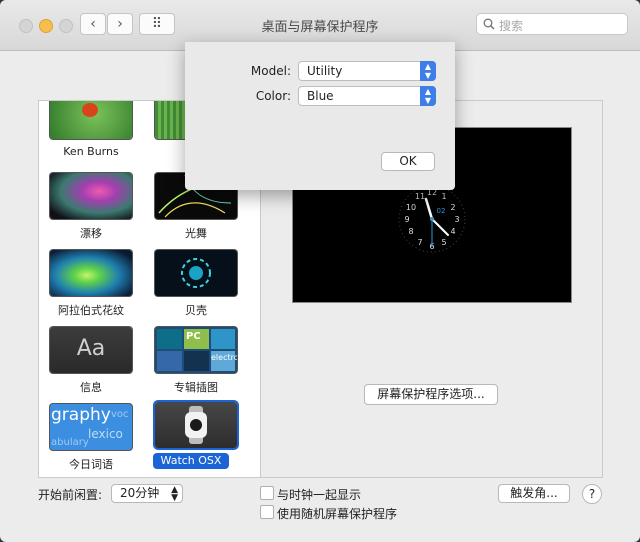 Image resolution: width=640 pixels, height=542 pixels. I want to click on screensaver-ken-burns: Ken Burns, so click(91, 125).